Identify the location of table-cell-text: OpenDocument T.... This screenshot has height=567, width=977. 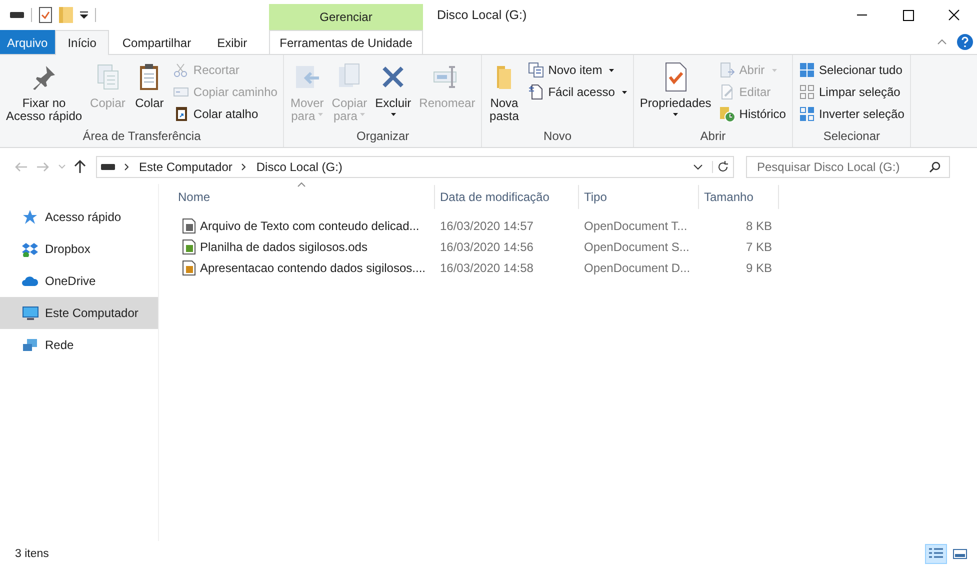
(635, 225).